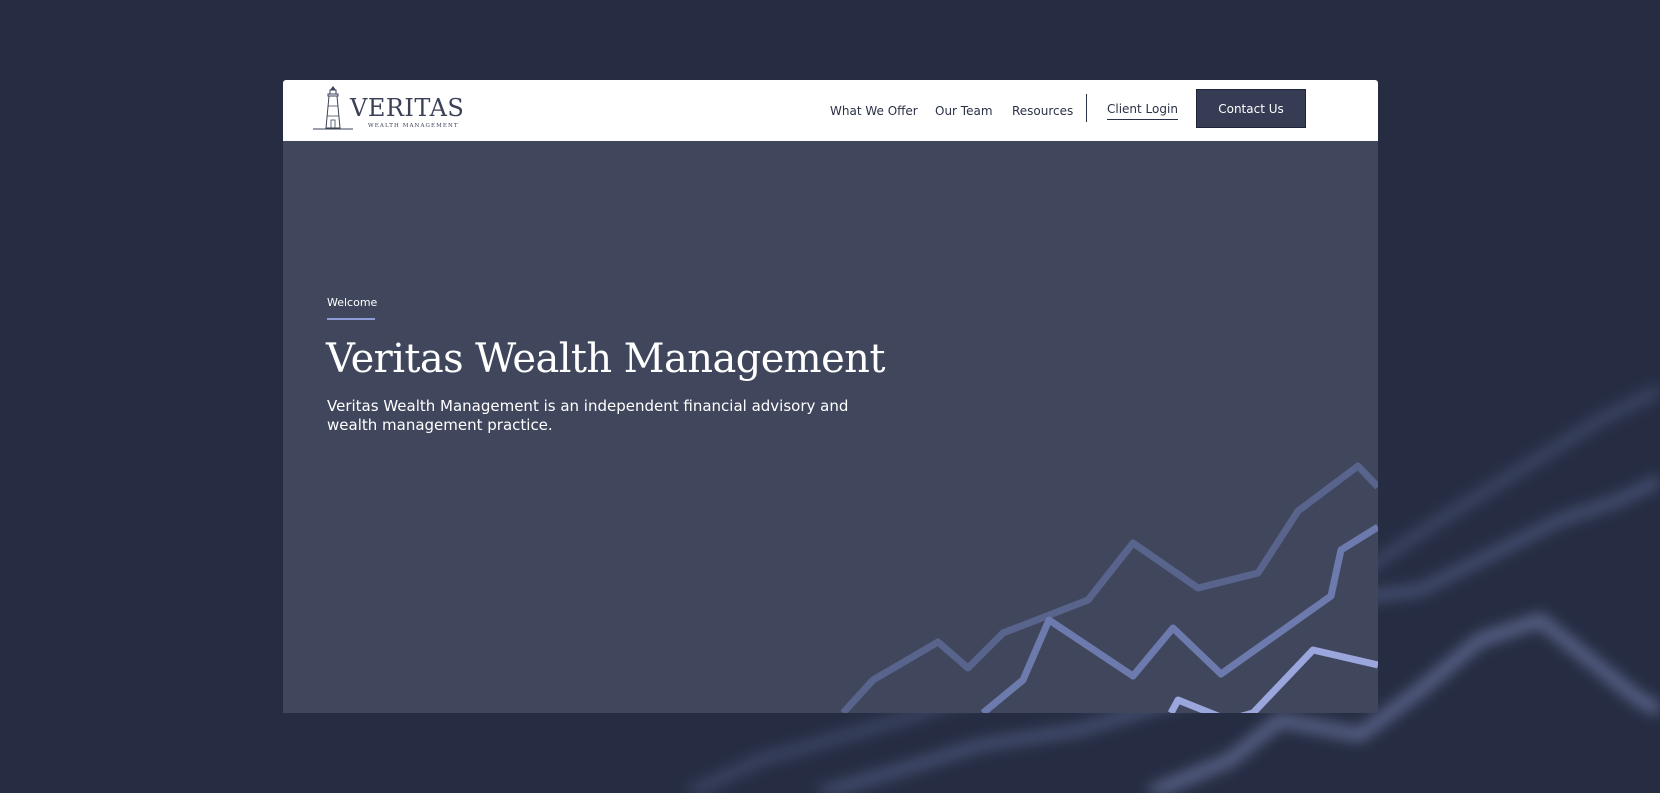 This screenshot has width=1660, height=793. I want to click on nav-item-what-we-offer: What We Offer, so click(874, 110).